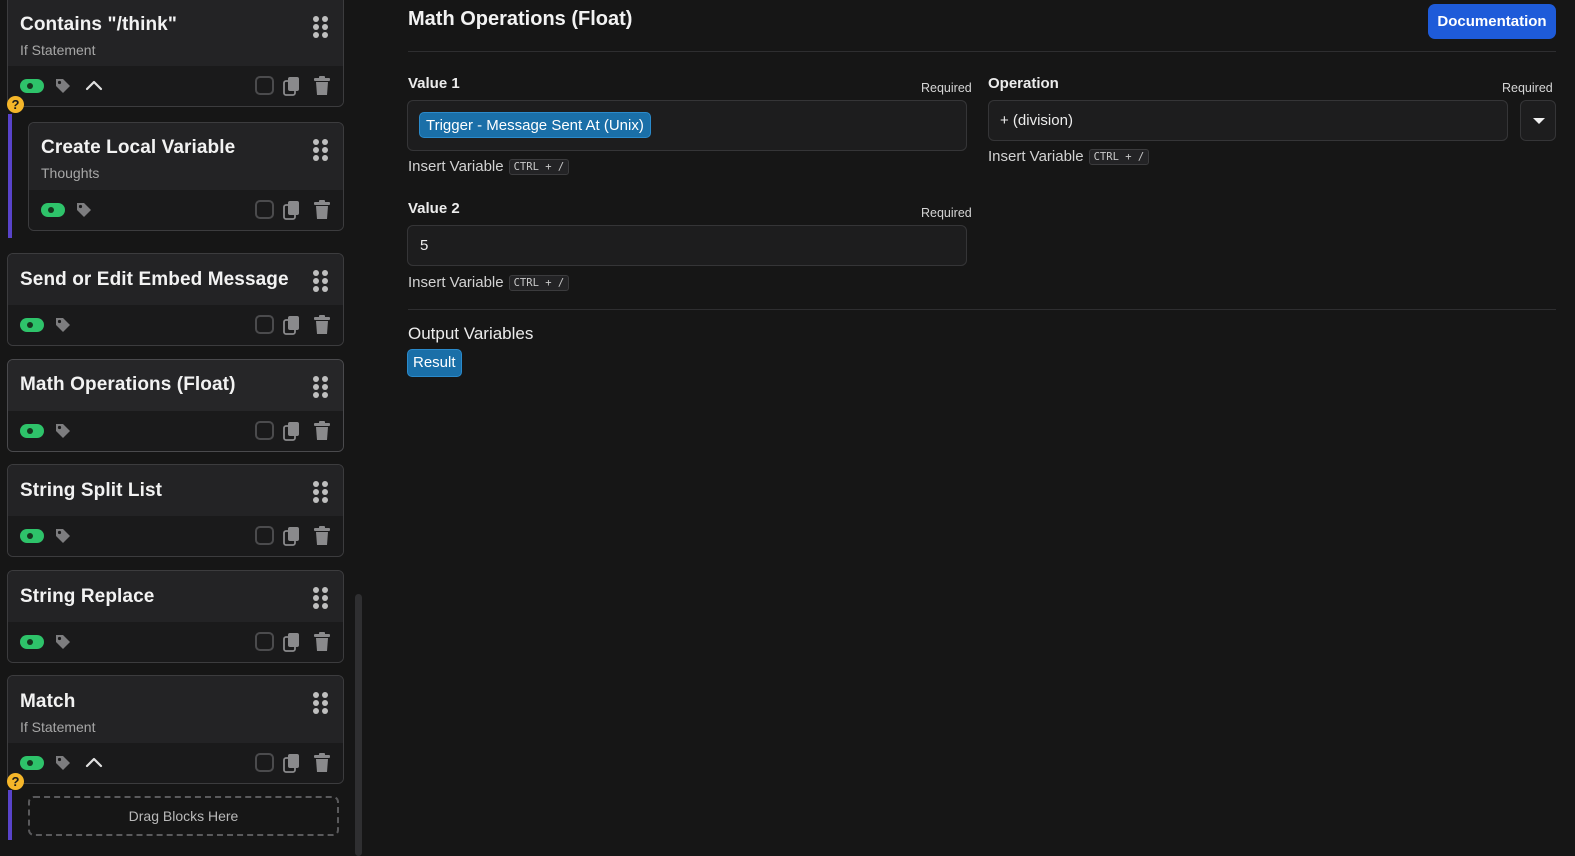 This screenshot has width=1575, height=856. Describe the element at coordinates (1036, 120) in the screenshot. I see `operation-value: + (division)` at that location.